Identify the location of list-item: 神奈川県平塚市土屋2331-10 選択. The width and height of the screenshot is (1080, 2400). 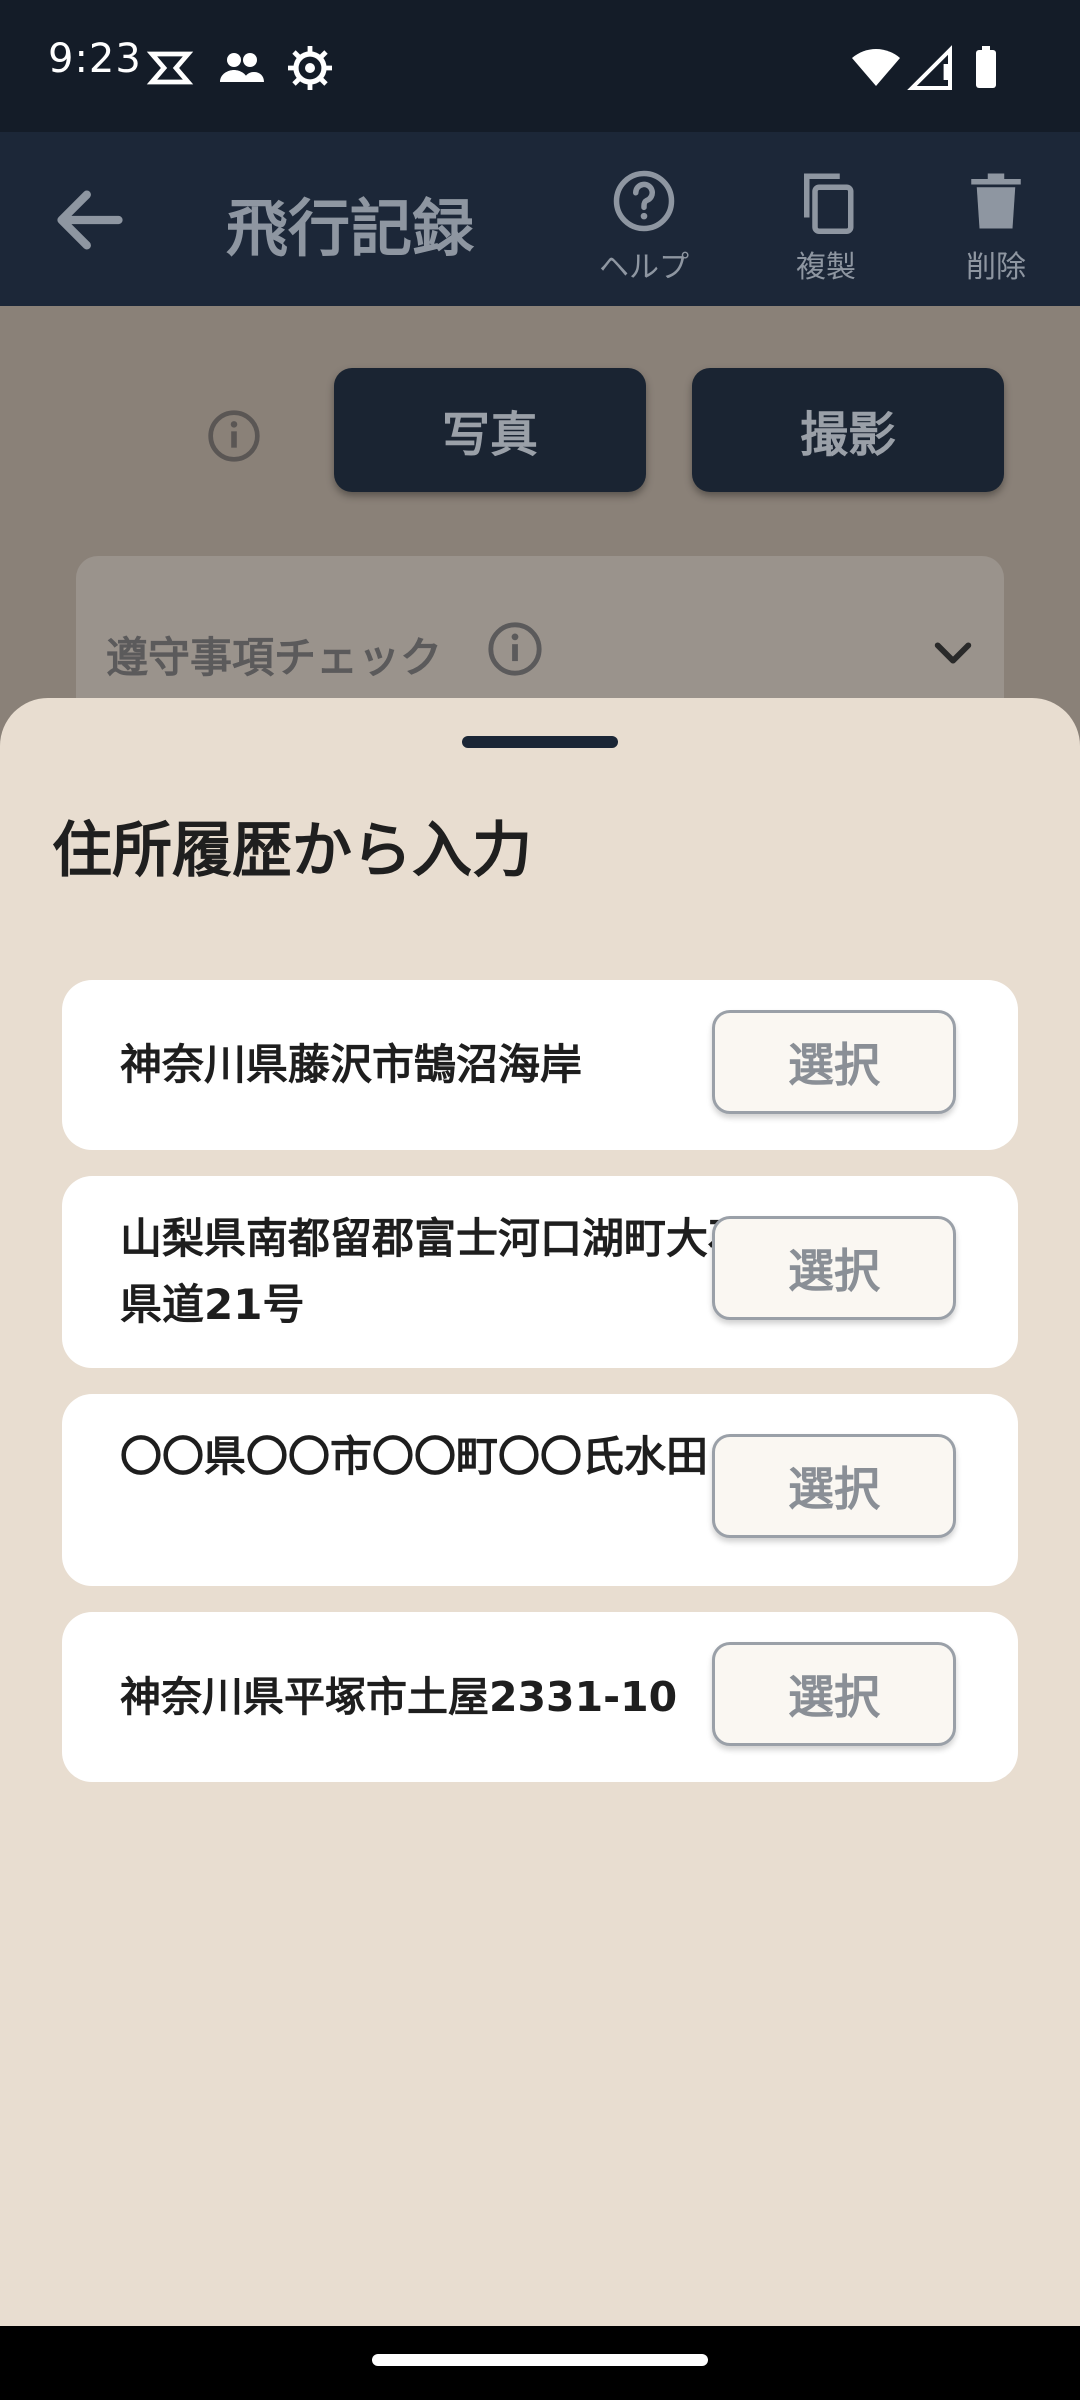
(540, 1697).